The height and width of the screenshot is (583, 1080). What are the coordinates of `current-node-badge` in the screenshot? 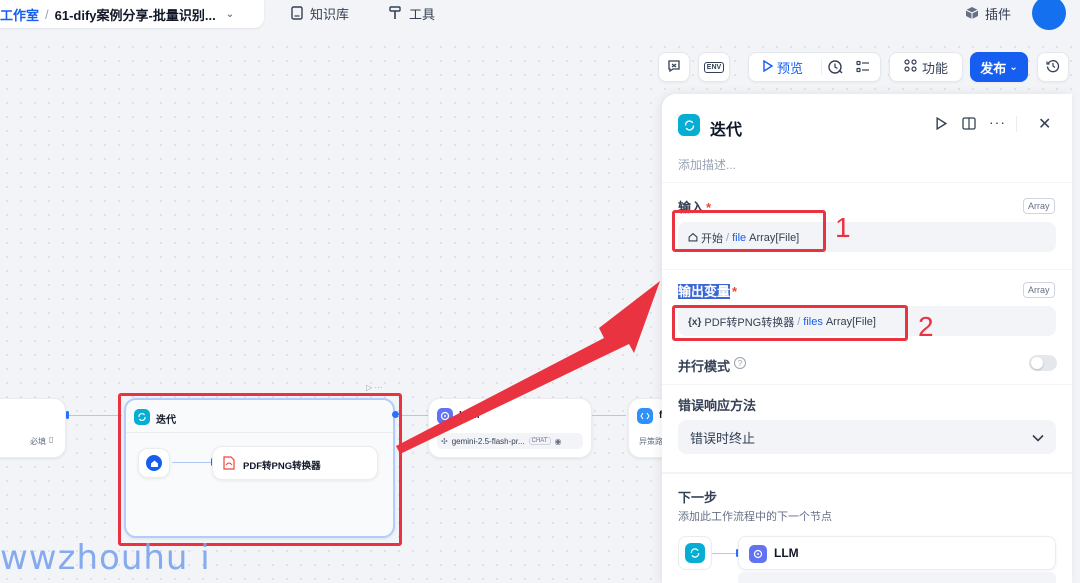 It's located at (695, 553).